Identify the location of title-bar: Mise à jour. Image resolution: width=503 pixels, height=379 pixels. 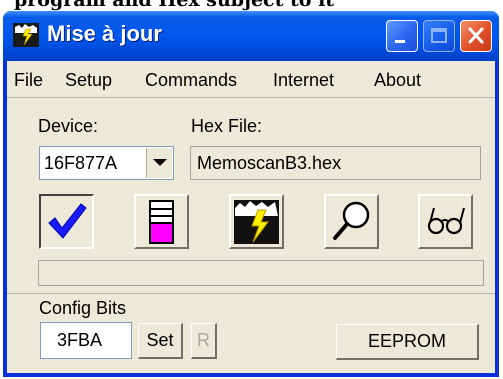
(251, 36).